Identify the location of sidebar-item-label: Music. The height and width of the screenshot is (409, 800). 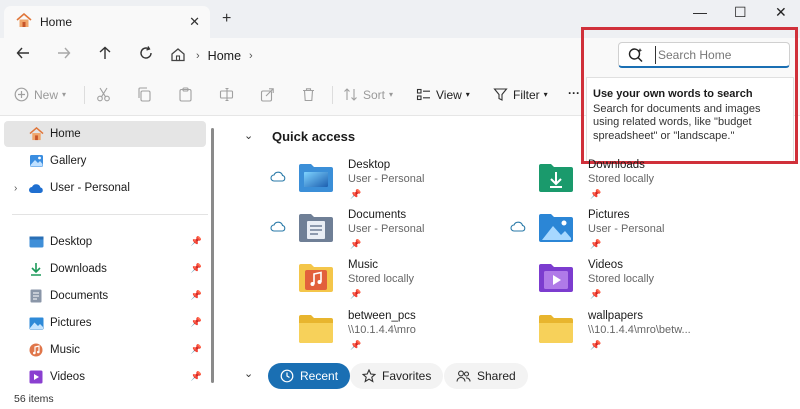
(65, 350).